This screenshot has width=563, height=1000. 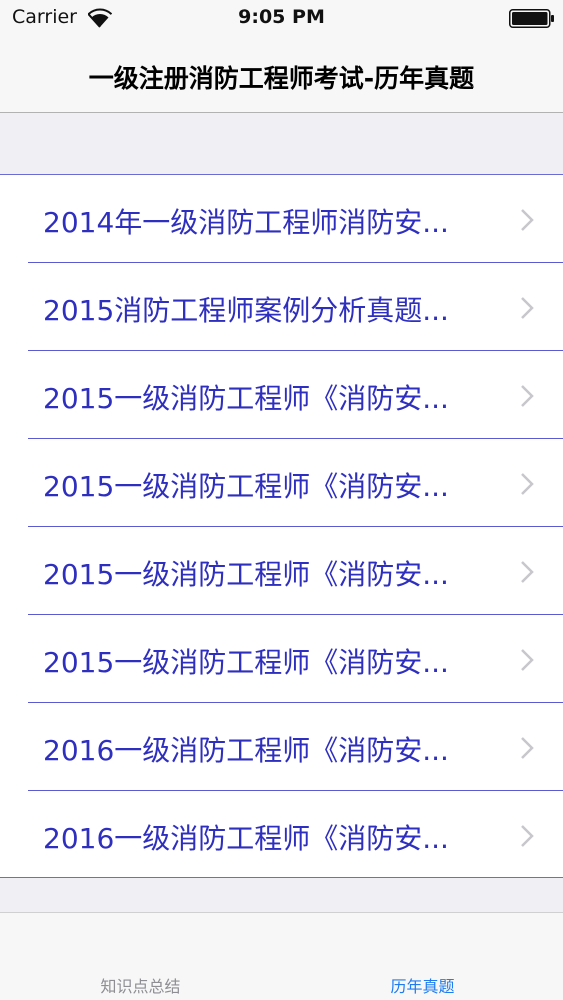 I want to click on tab-bar: 知识点总结 历年真题, so click(x=281, y=956).